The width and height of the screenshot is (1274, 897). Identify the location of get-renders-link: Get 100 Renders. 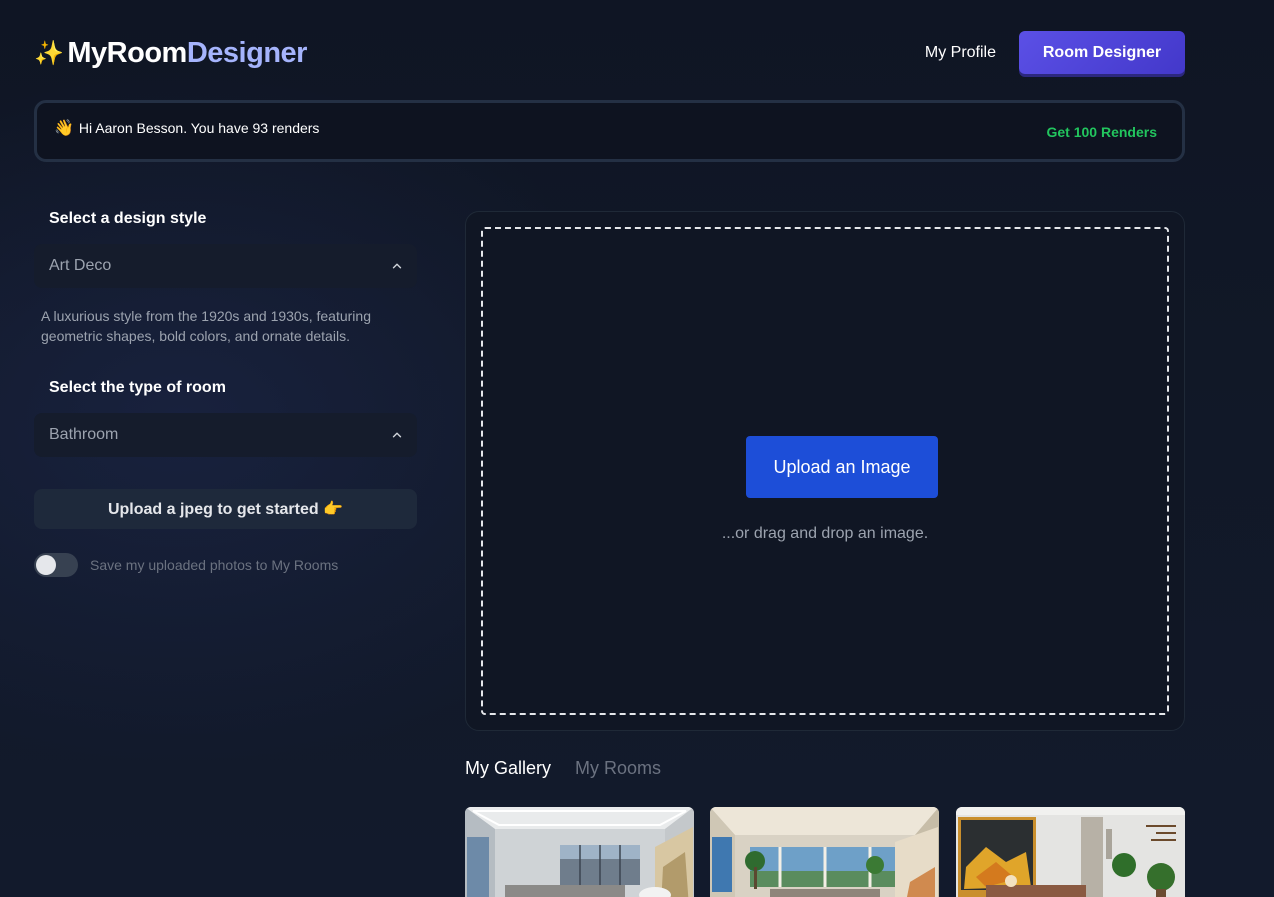
(1102, 132).